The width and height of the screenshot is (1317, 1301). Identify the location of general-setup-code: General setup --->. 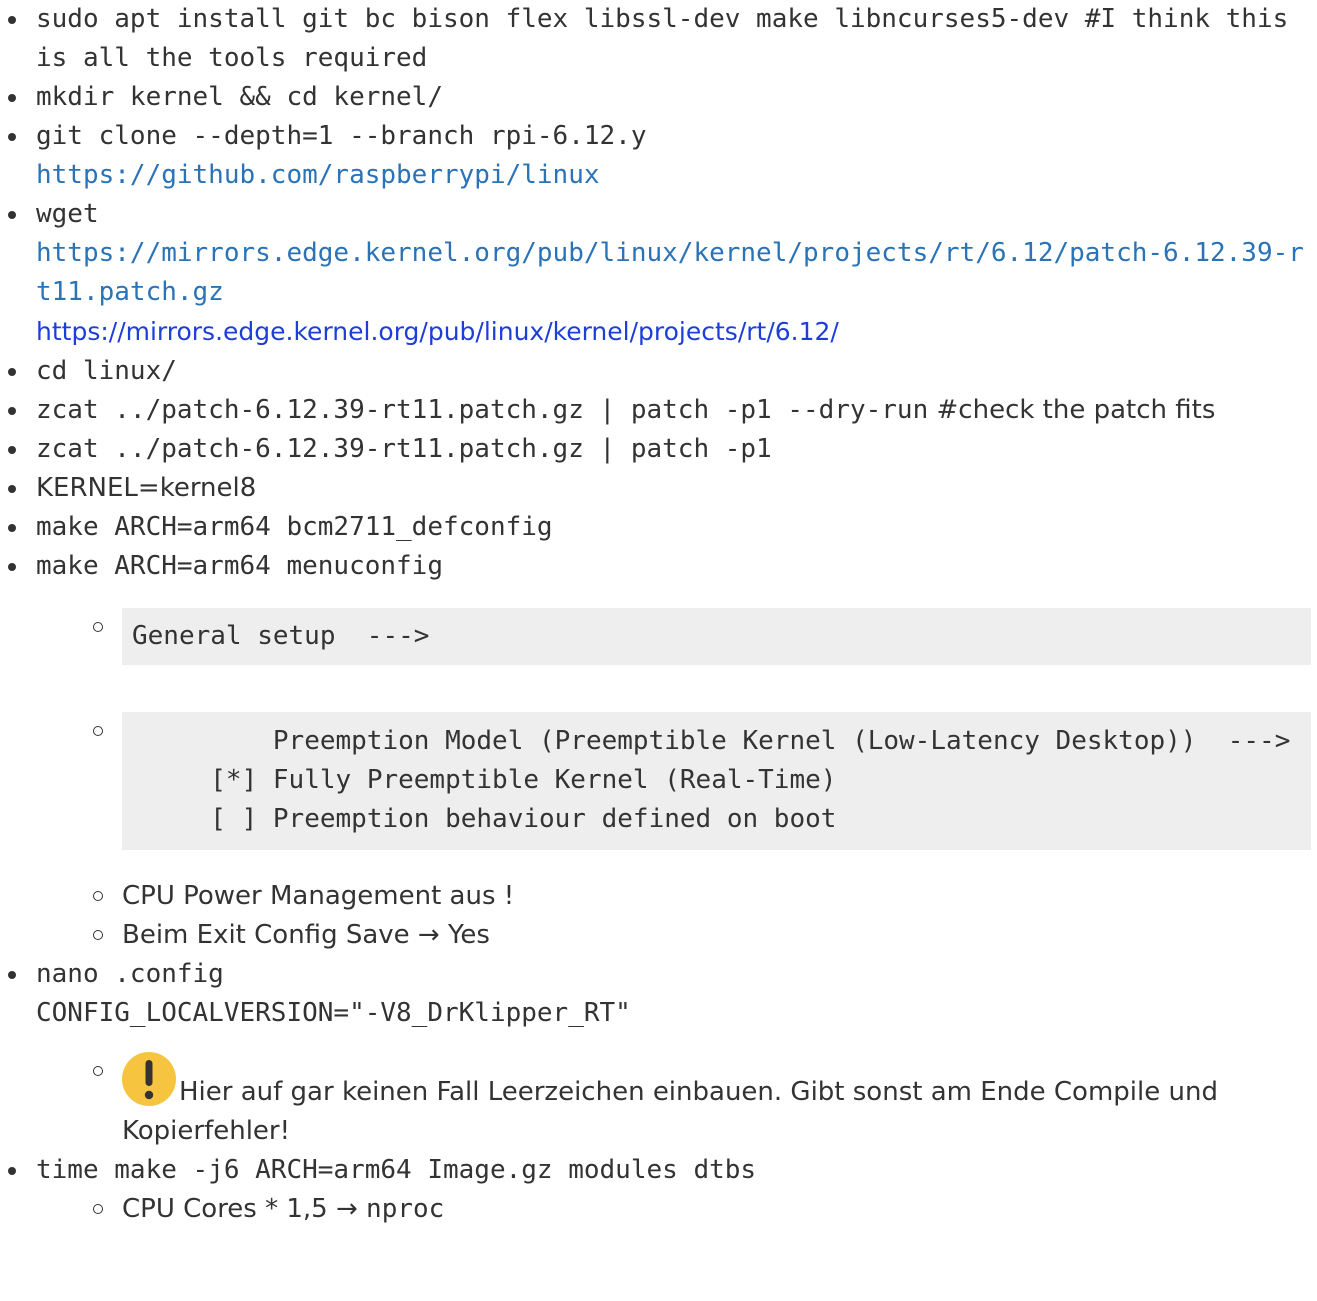
(716, 636).